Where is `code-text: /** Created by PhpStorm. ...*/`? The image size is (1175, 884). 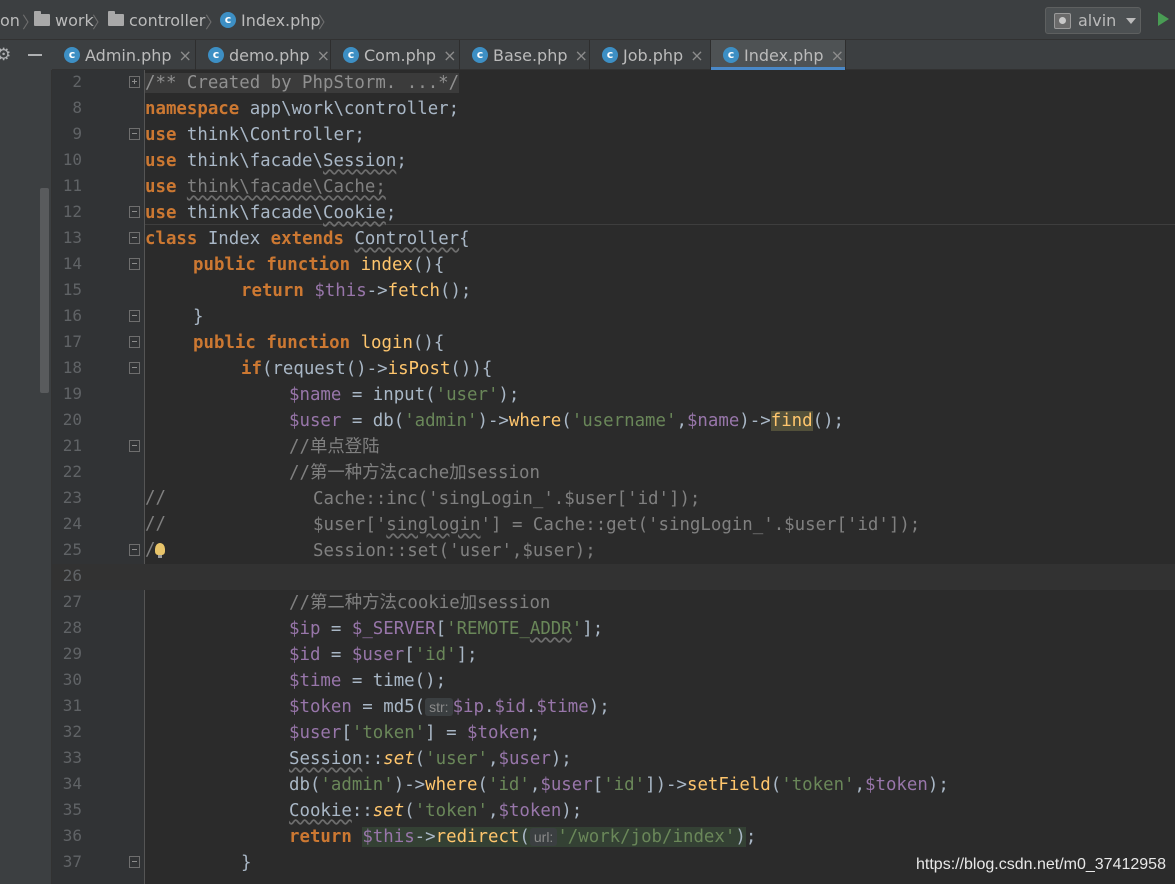 code-text: /** Created by PhpStorm. ...*/ is located at coordinates (302, 83).